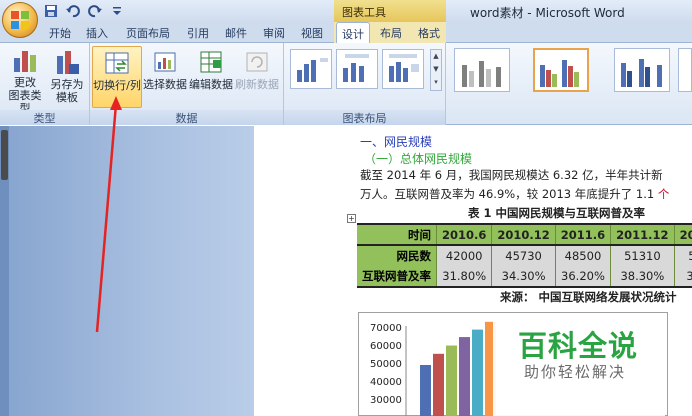  What do you see at coordinates (547, 13) in the screenshot?
I see `window-title: word素材 - Microsoft Word` at bounding box center [547, 13].